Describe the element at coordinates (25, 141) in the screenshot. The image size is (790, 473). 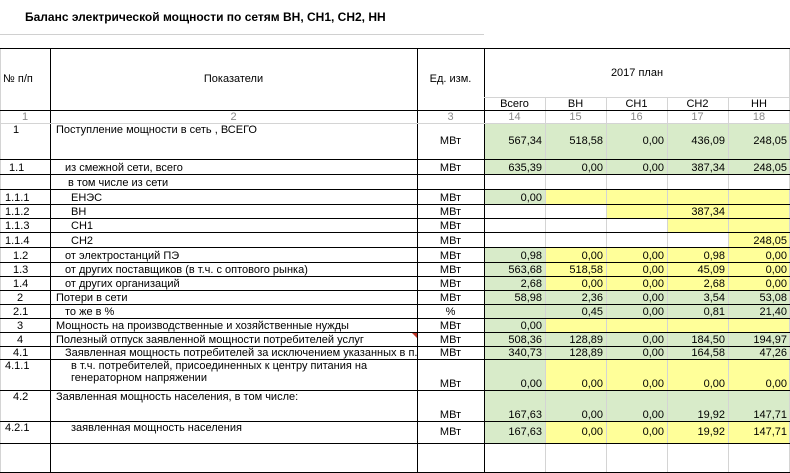
I see `row-number: 1` at that location.